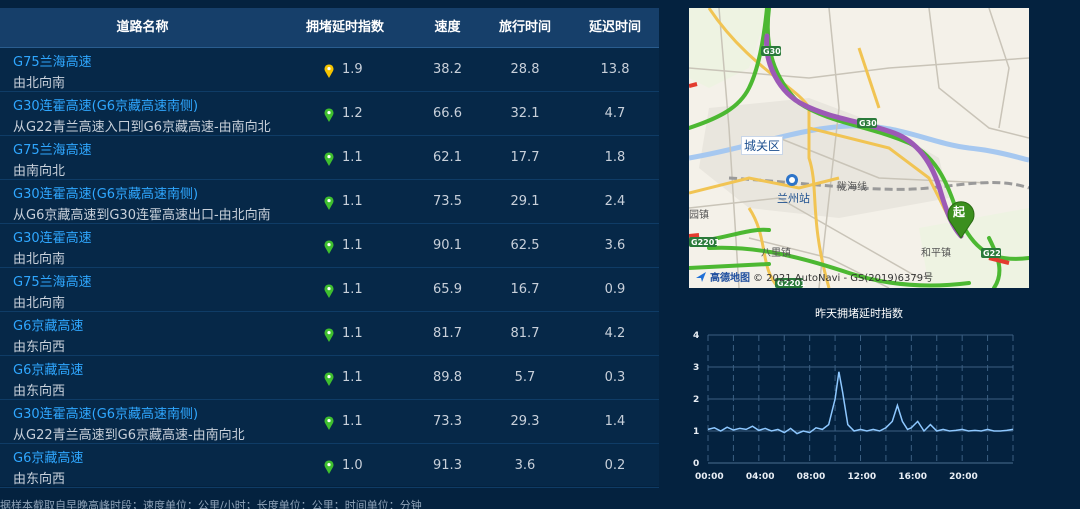 The height and width of the screenshot is (509, 1080). I want to click on road-direction: 从G22青兰高速入口到G6京藏高速-由南向北, so click(142, 127).